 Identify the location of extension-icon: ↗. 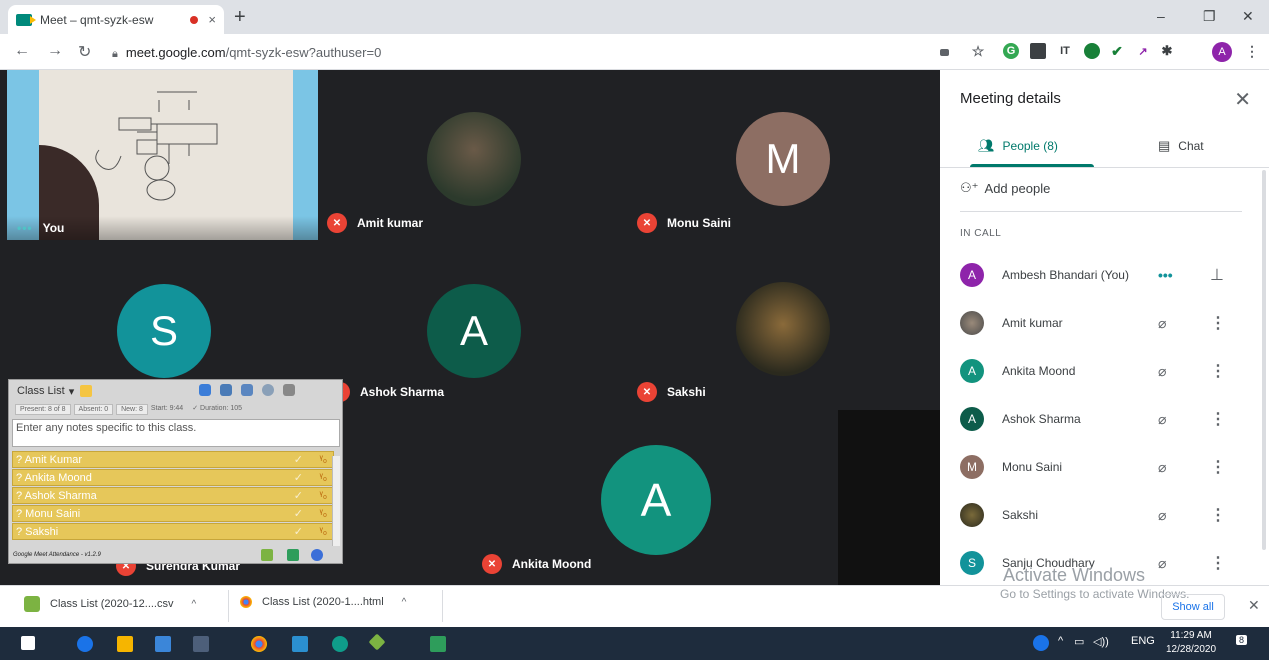
(1143, 51).